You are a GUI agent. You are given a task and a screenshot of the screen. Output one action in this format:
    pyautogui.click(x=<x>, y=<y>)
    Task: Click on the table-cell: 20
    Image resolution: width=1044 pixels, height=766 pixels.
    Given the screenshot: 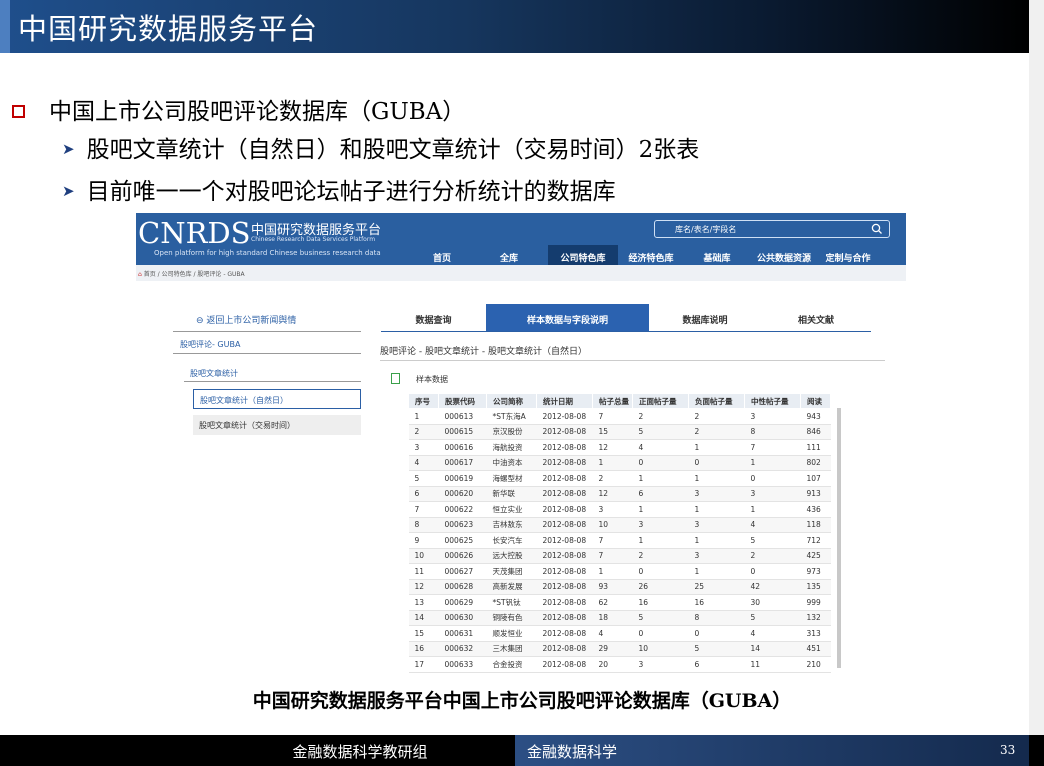 What is the action you would take?
    pyautogui.click(x=612, y=664)
    